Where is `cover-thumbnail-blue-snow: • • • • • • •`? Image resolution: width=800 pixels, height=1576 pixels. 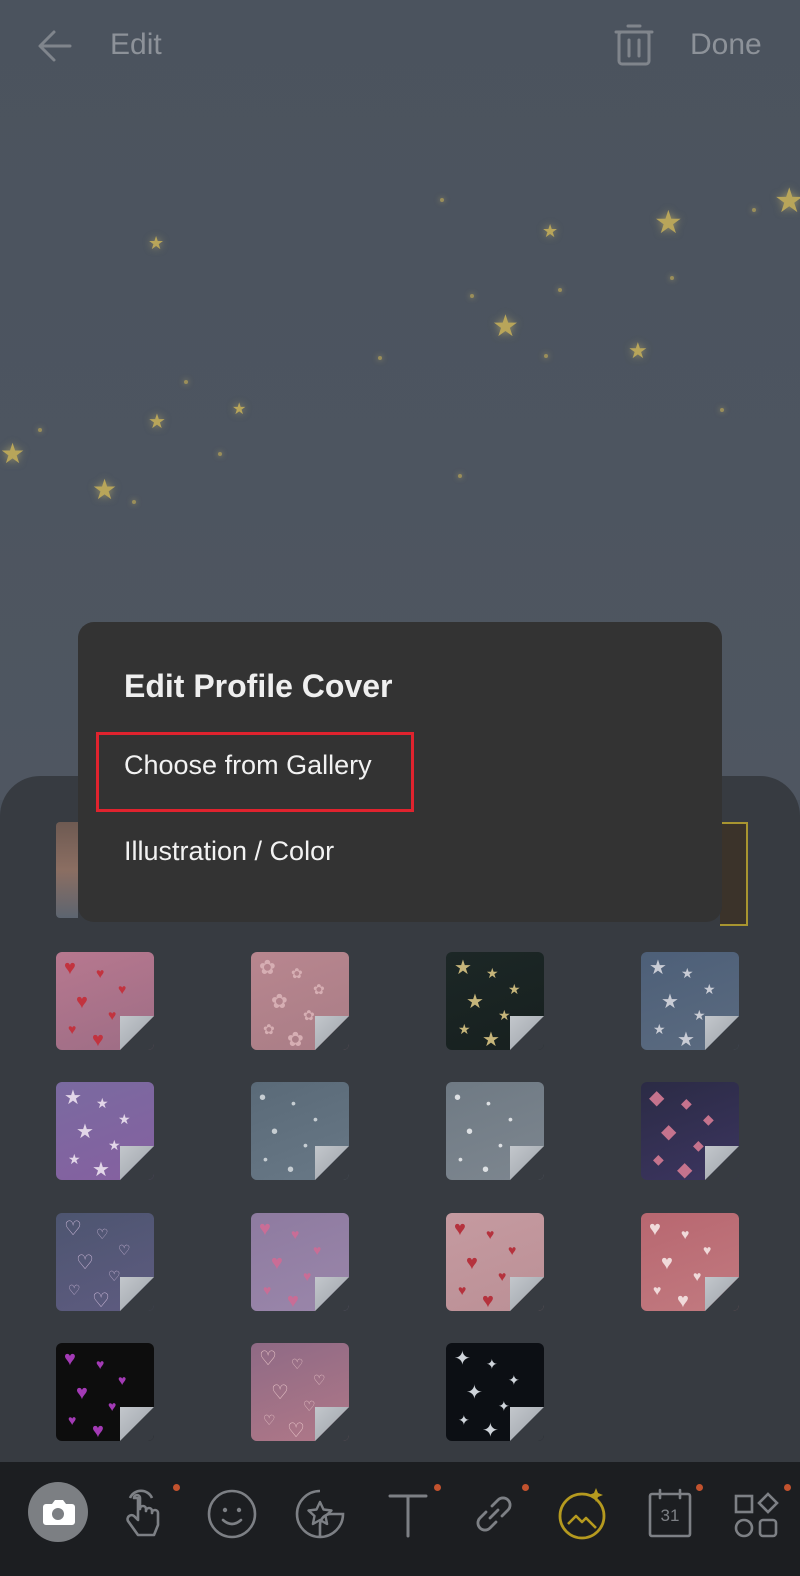
cover-thumbnail-blue-snow: • • • • • • • is located at coordinates (300, 1131).